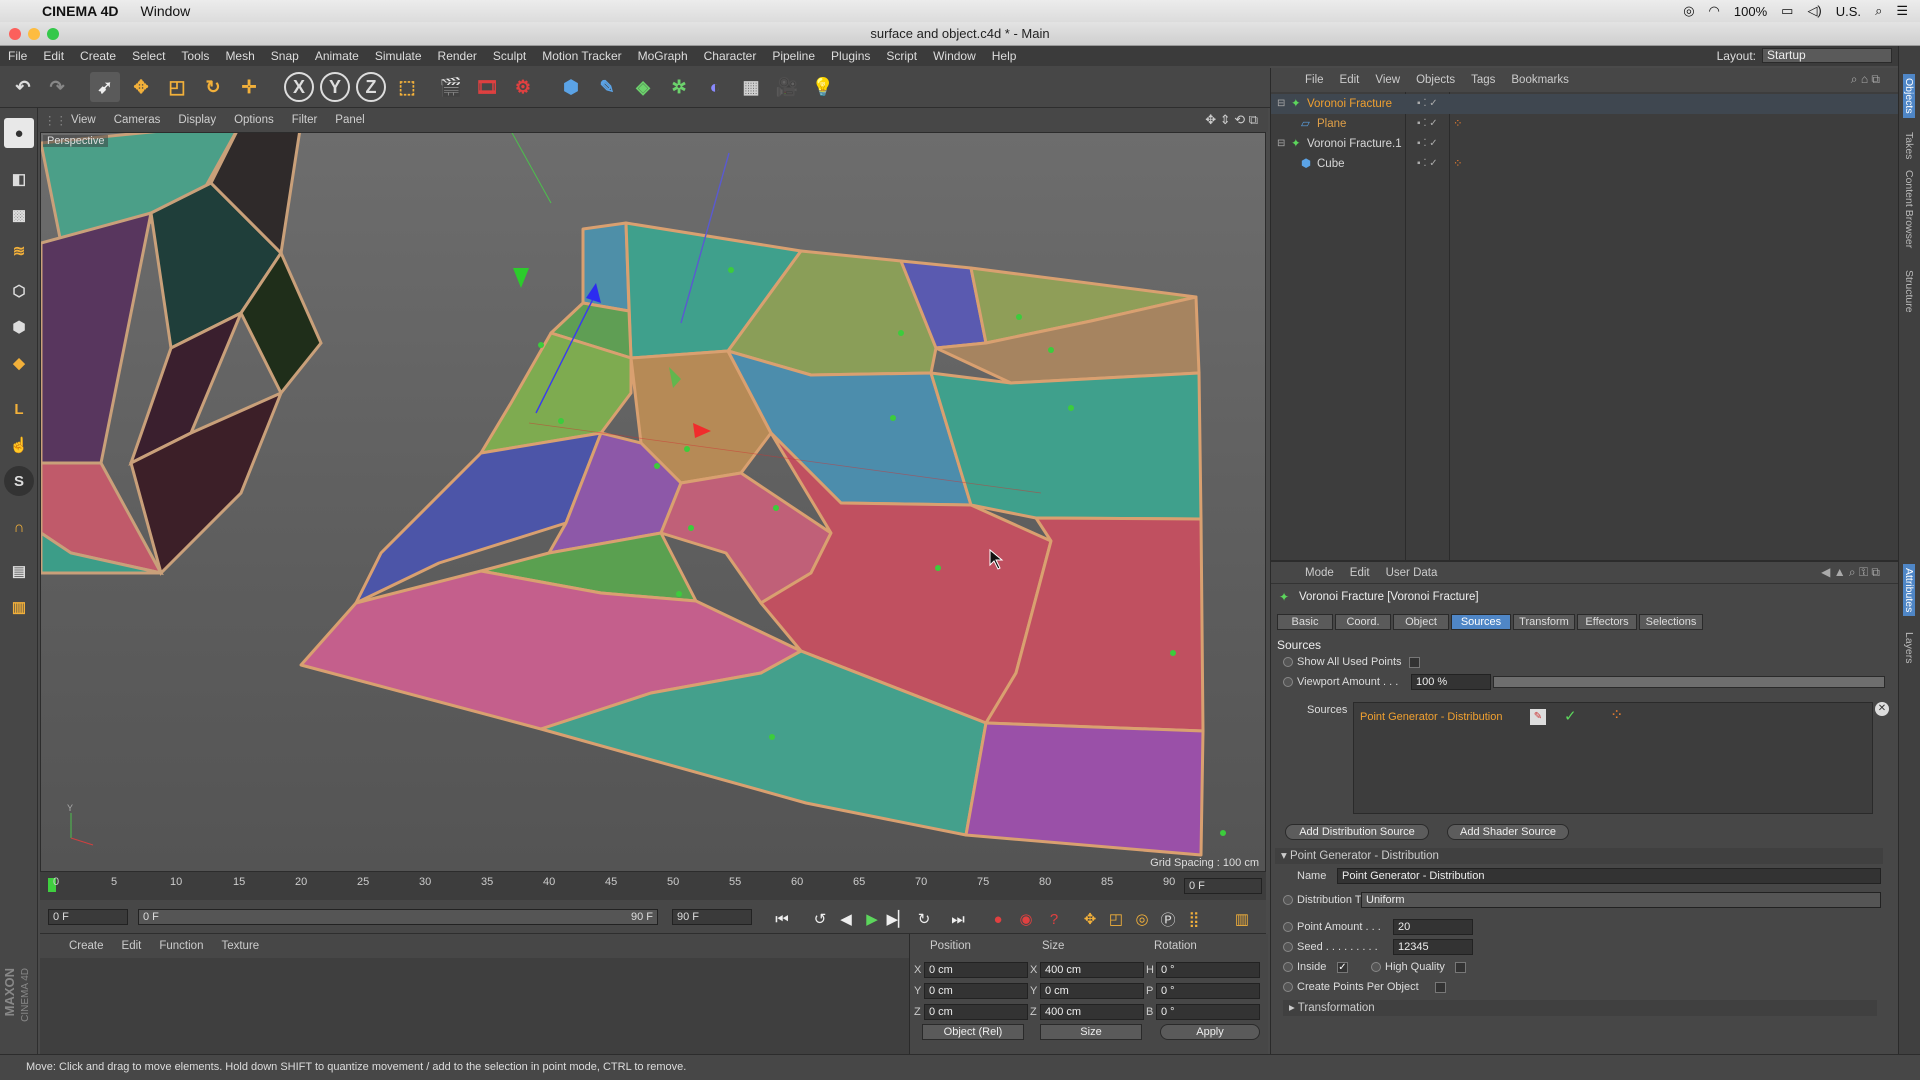 This screenshot has width=1920, height=1080. Describe the element at coordinates (1208, 1012) in the screenshot. I see `rot-b-field: 0 °` at that location.